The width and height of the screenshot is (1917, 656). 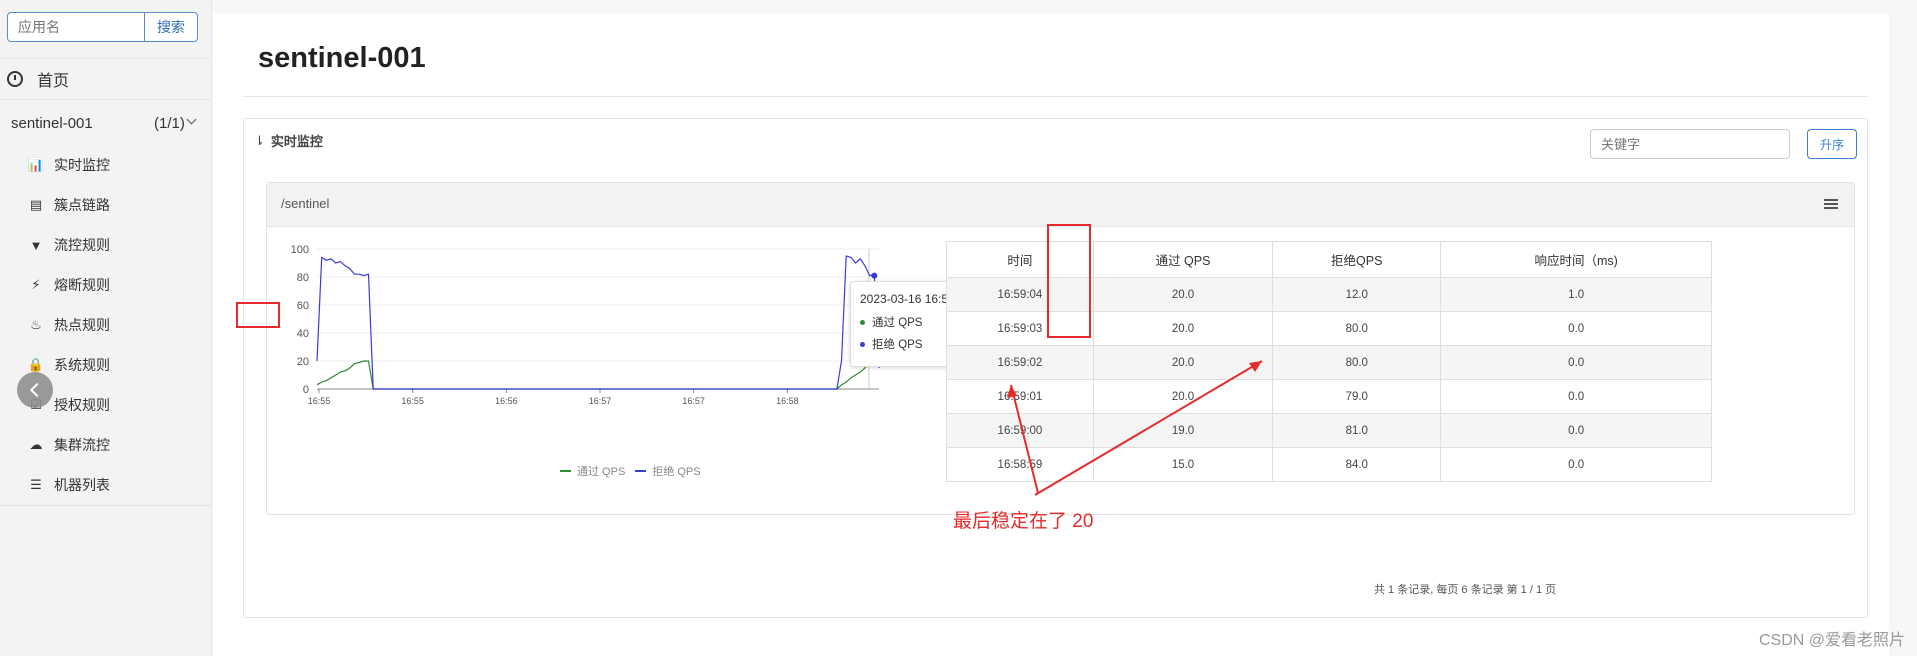 I want to click on table-cell: 16:59:00, so click(x=1020, y=430).